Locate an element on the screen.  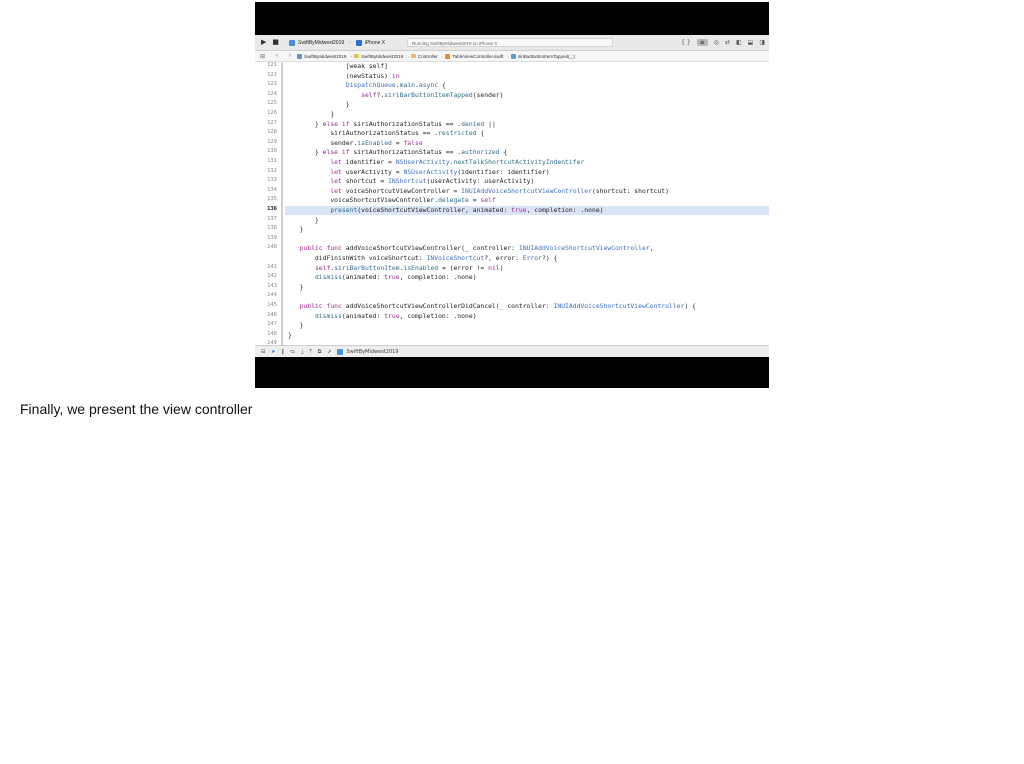
line-number: 143 is located at coordinates (272, 285).